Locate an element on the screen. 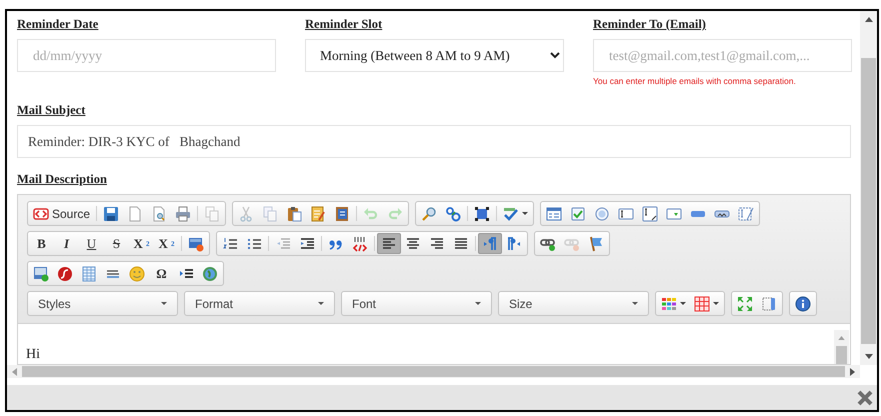  checkbox-icon is located at coordinates (578, 214).